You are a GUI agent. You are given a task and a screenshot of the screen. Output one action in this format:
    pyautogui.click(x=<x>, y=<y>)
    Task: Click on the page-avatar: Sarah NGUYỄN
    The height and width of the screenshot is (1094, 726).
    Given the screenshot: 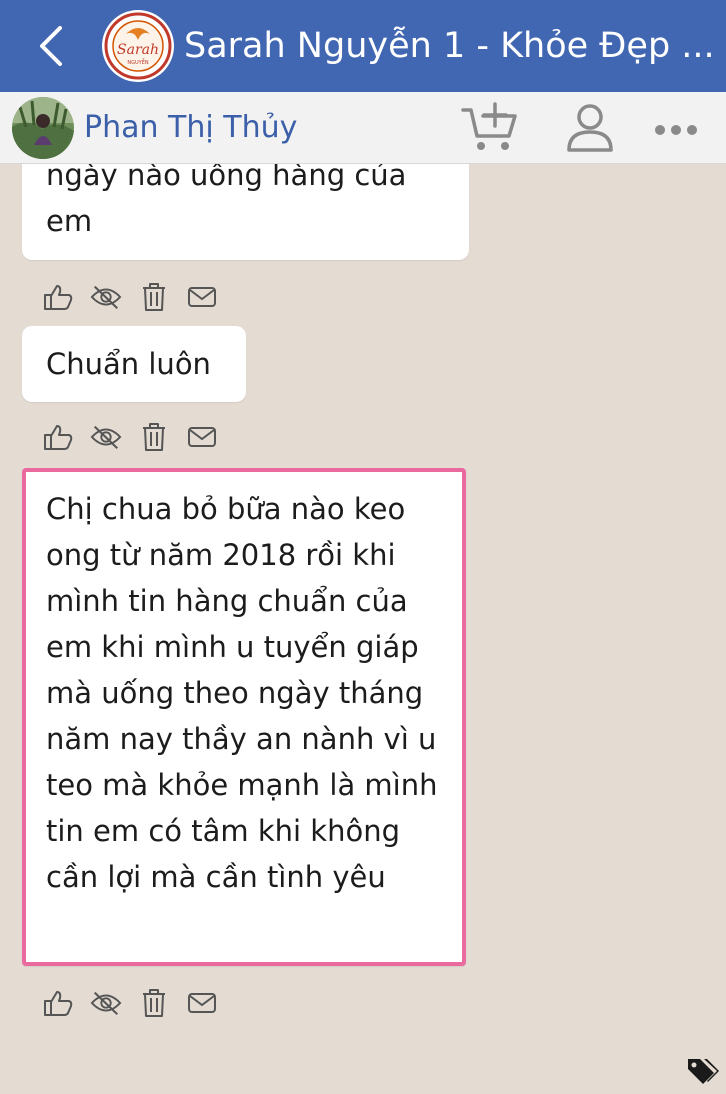 What is the action you would take?
    pyautogui.click(x=138, y=46)
    